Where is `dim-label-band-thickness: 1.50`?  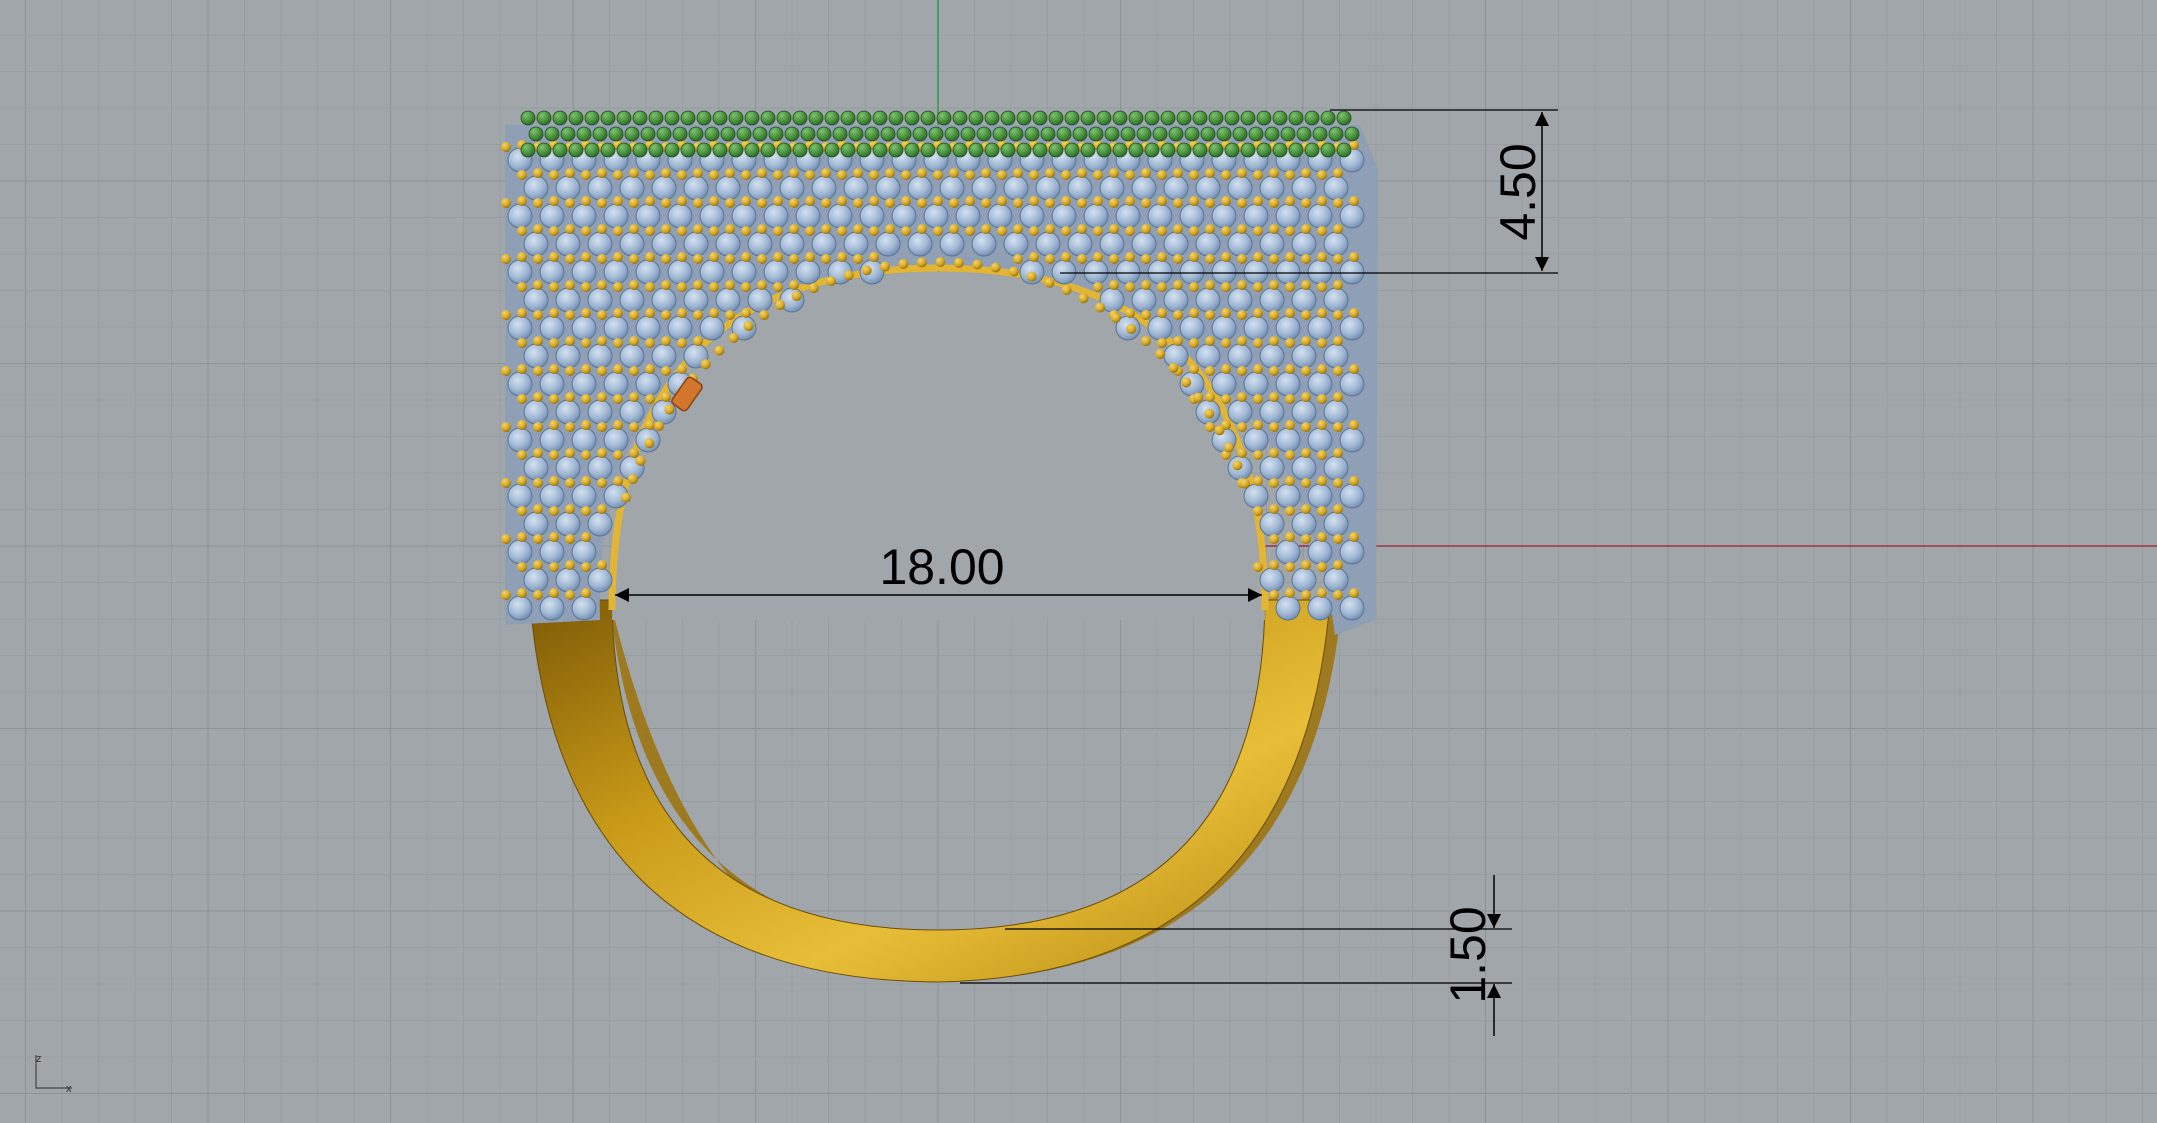 dim-label-band-thickness: 1.50 is located at coordinates (1468, 954).